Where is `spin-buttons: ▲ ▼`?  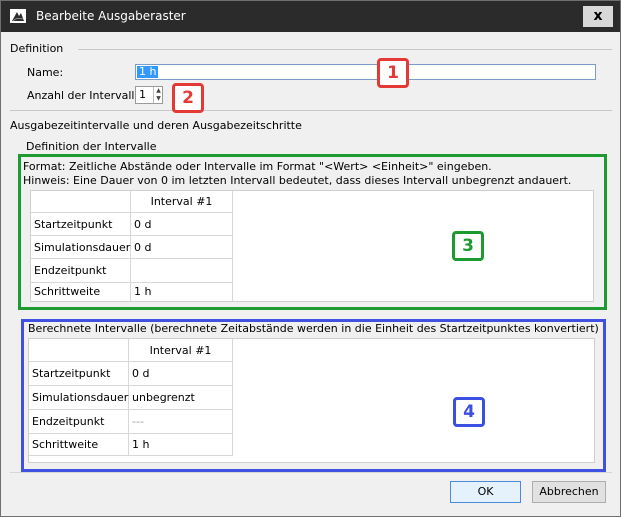
spin-buttons: ▲ ▼ is located at coordinates (158, 95).